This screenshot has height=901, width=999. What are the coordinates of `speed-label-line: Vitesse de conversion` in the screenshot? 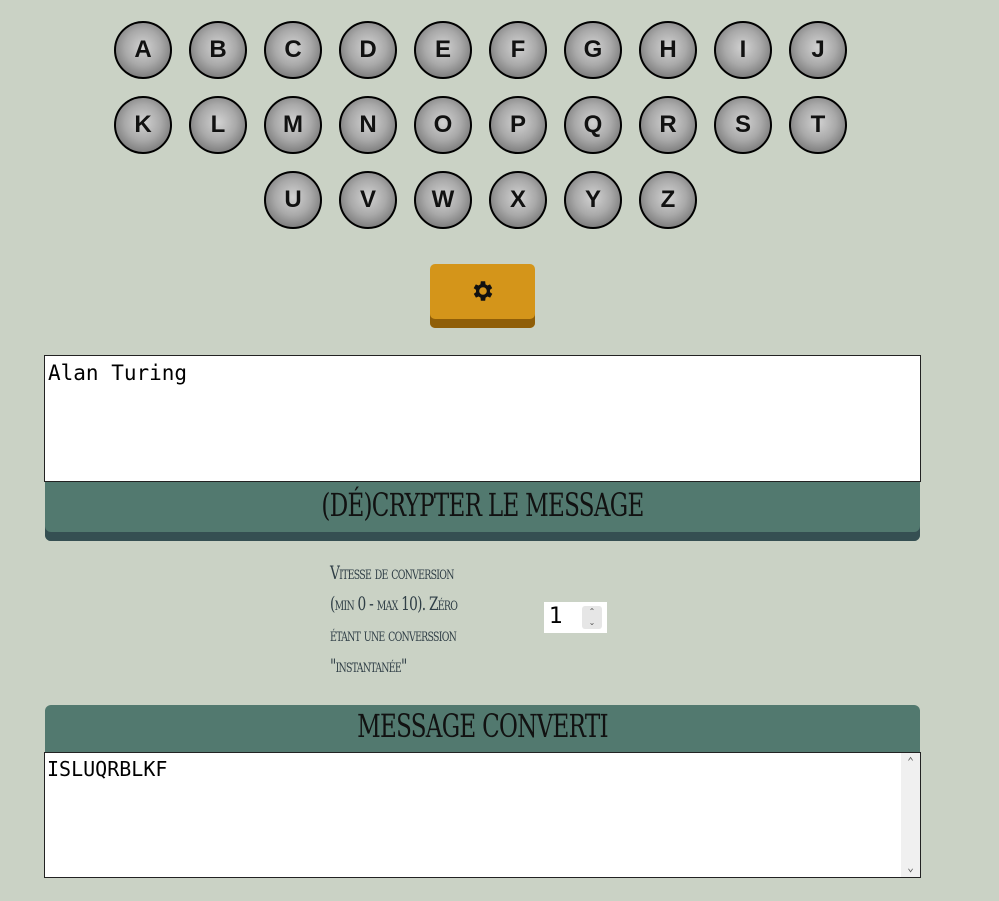 It's located at (392, 573).